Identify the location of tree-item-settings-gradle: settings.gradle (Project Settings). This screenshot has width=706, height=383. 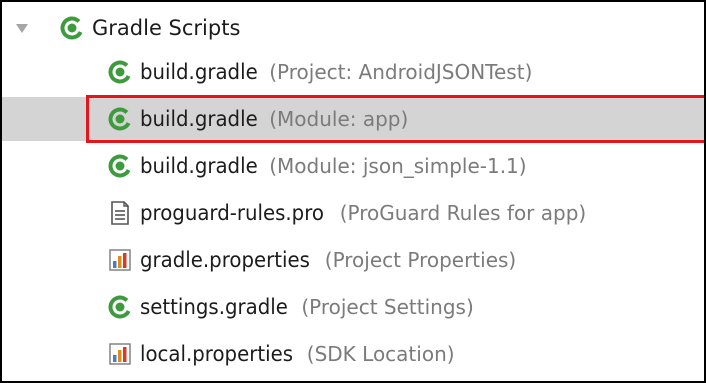
(353, 307).